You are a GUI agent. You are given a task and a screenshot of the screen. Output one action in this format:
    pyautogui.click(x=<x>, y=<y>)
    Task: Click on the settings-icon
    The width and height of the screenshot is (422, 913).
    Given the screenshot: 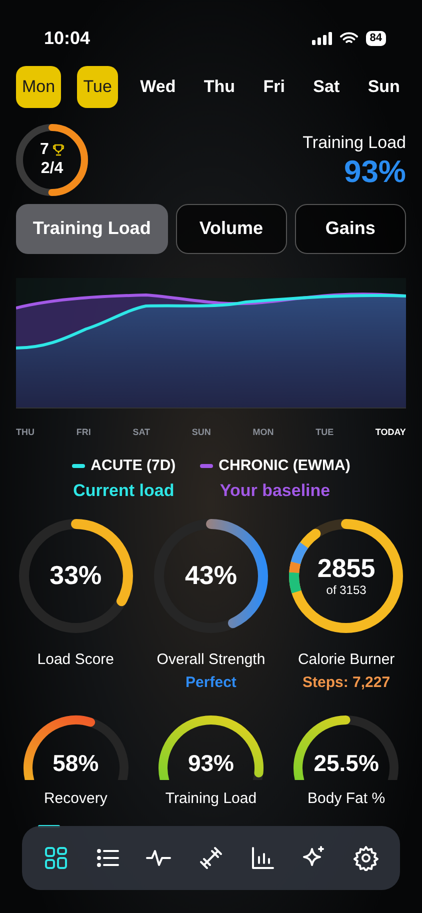 What is the action you would take?
    pyautogui.click(x=366, y=858)
    